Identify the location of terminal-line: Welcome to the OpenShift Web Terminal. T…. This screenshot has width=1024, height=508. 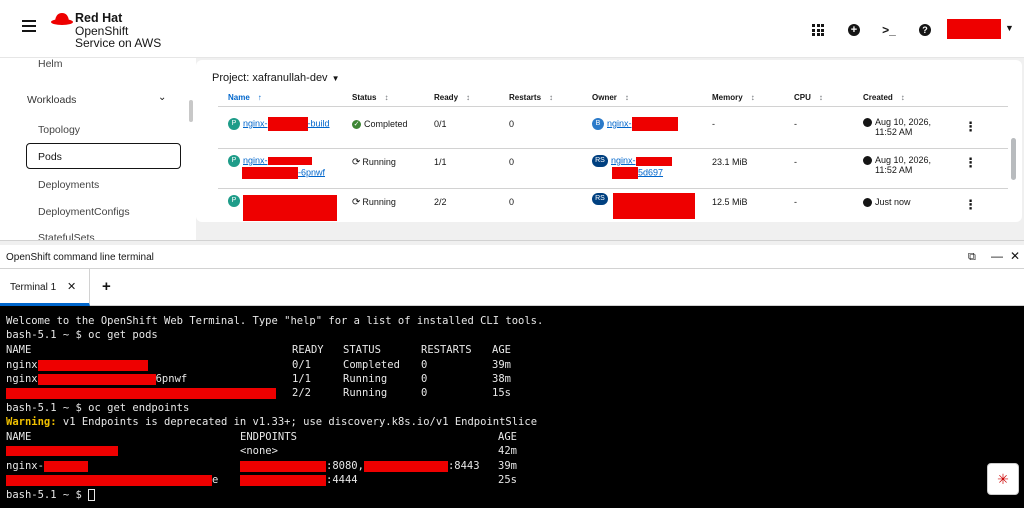
(275, 321).